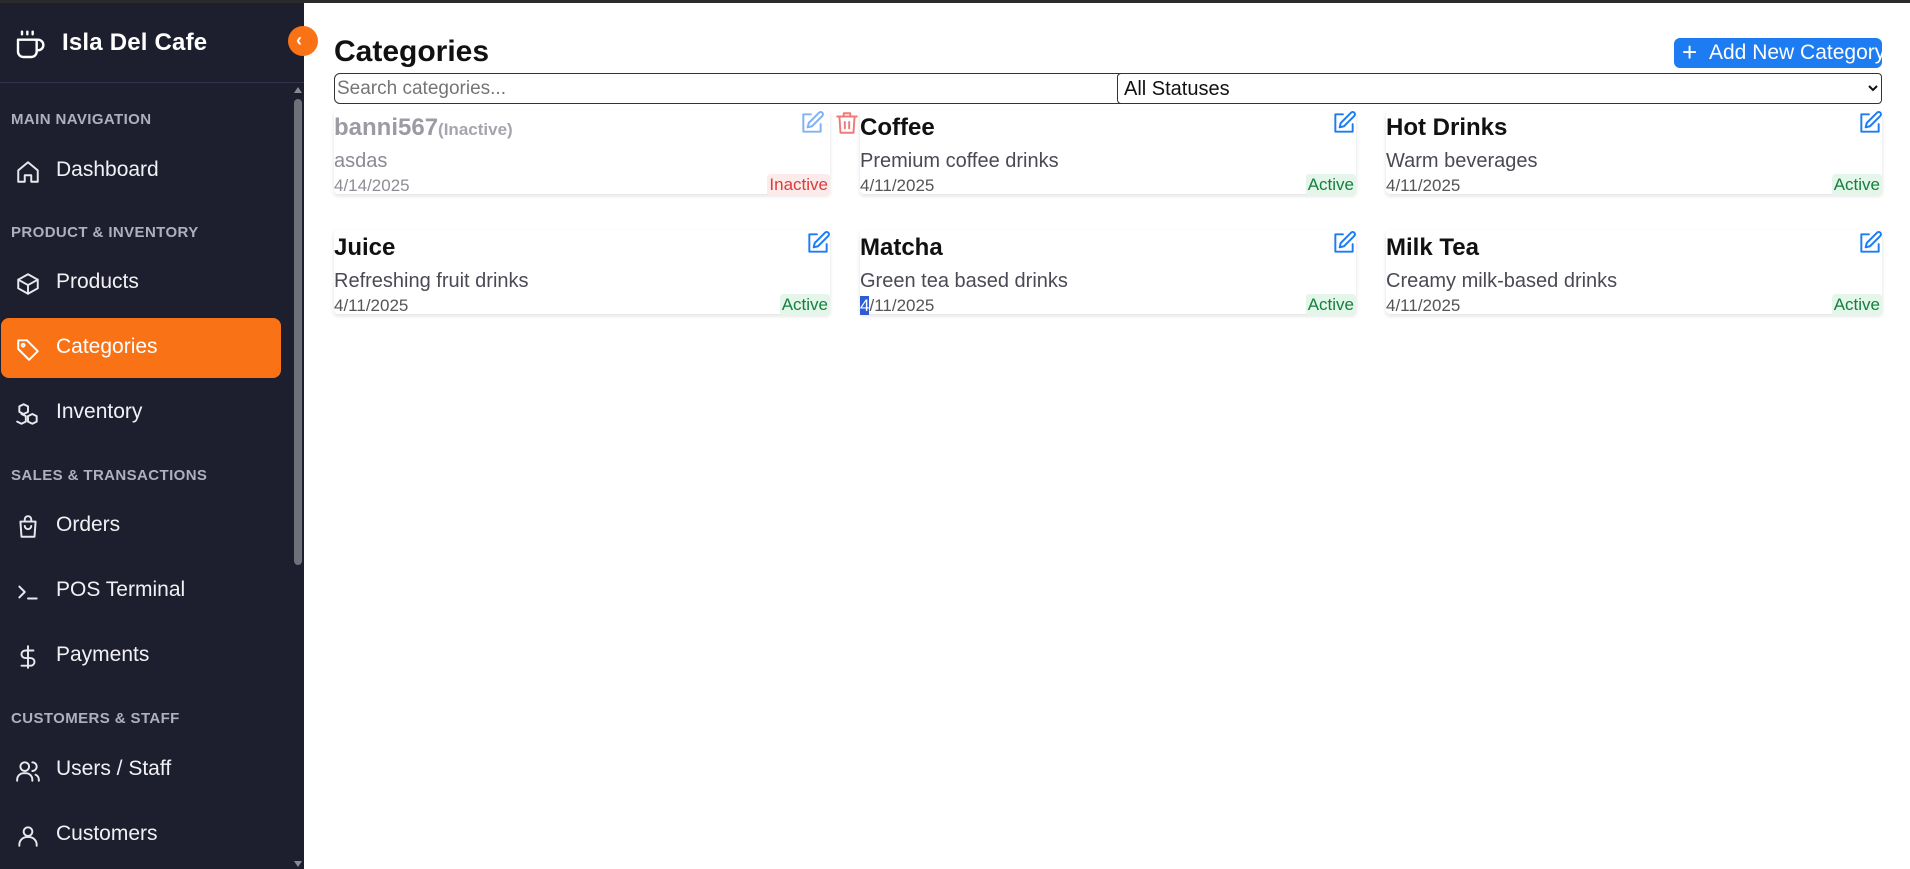 This screenshot has width=1910, height=869. What do you see at coordinates (798, 185) in the screenshot?
I see `status-badge: Inactive` at bounding box center [798, 185].